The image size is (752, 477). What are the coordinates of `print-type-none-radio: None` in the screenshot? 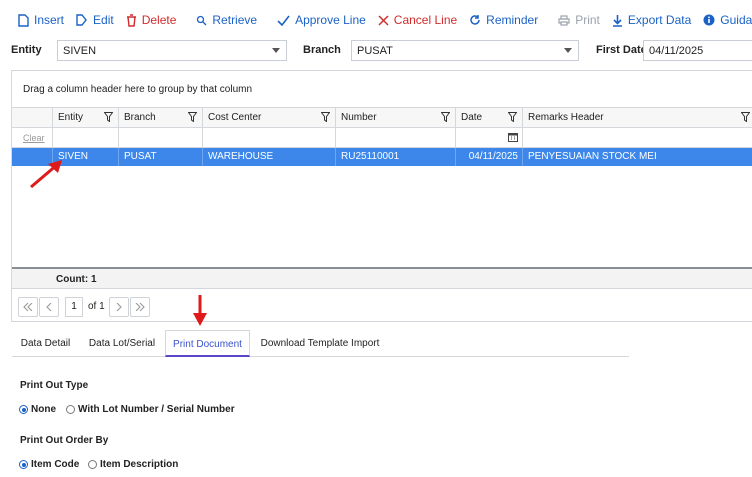 It's located at (37, 409).